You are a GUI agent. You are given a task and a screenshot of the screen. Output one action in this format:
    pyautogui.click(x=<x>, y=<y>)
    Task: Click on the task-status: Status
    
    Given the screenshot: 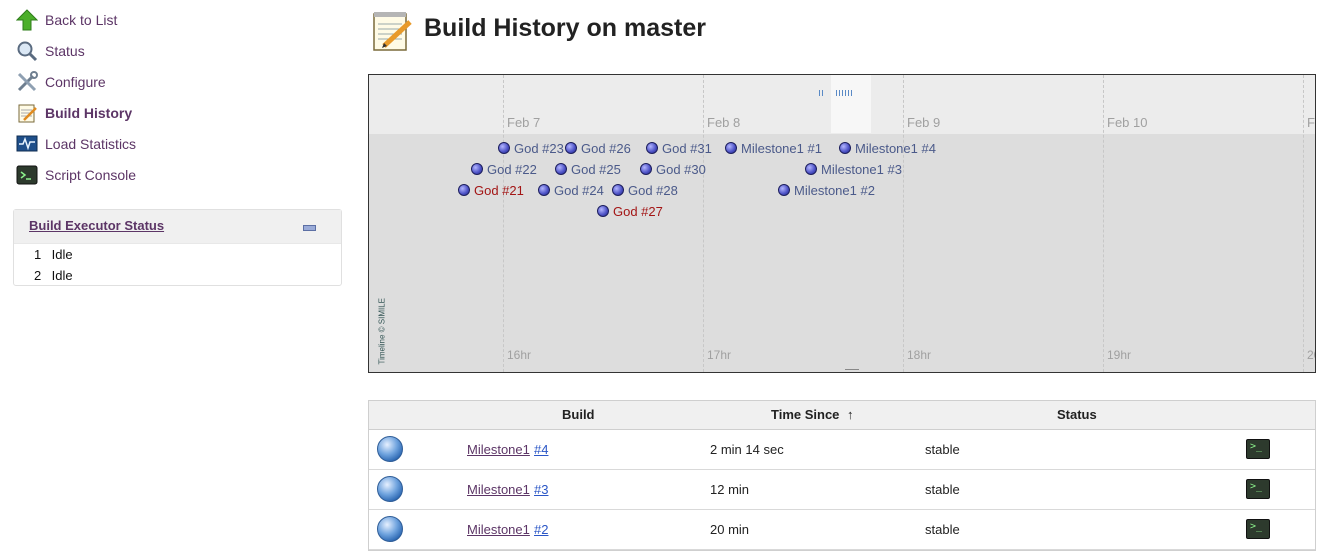 What is the action you would take?
    pyautogui.click(x=50, y=51)
    